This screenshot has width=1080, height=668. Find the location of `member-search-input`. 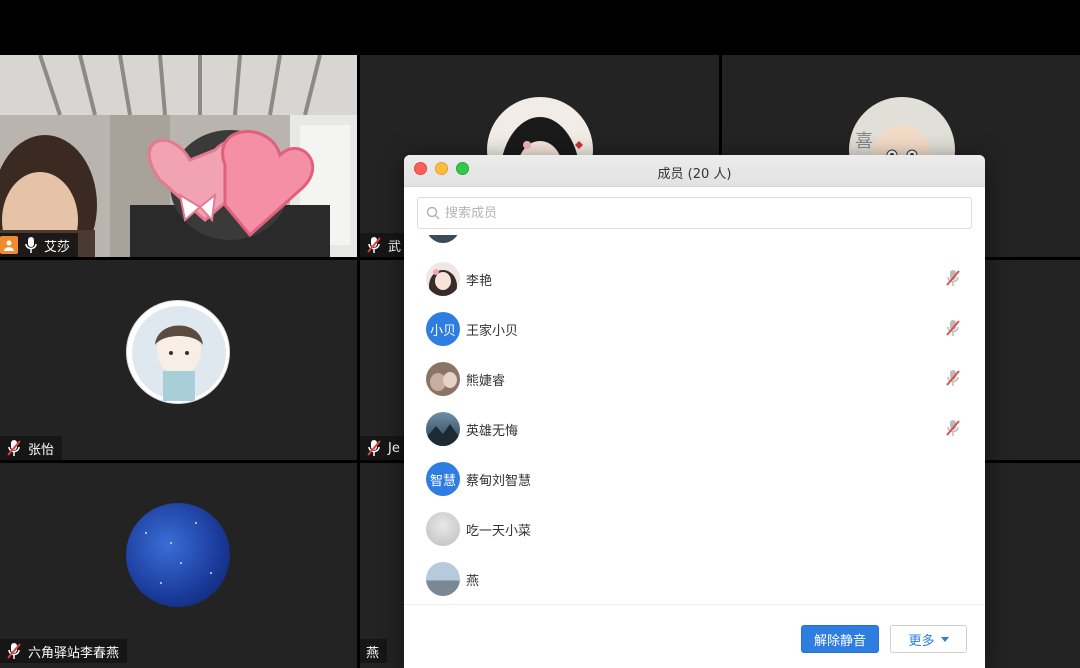

member-search-input is located at coordinates (695, 213).